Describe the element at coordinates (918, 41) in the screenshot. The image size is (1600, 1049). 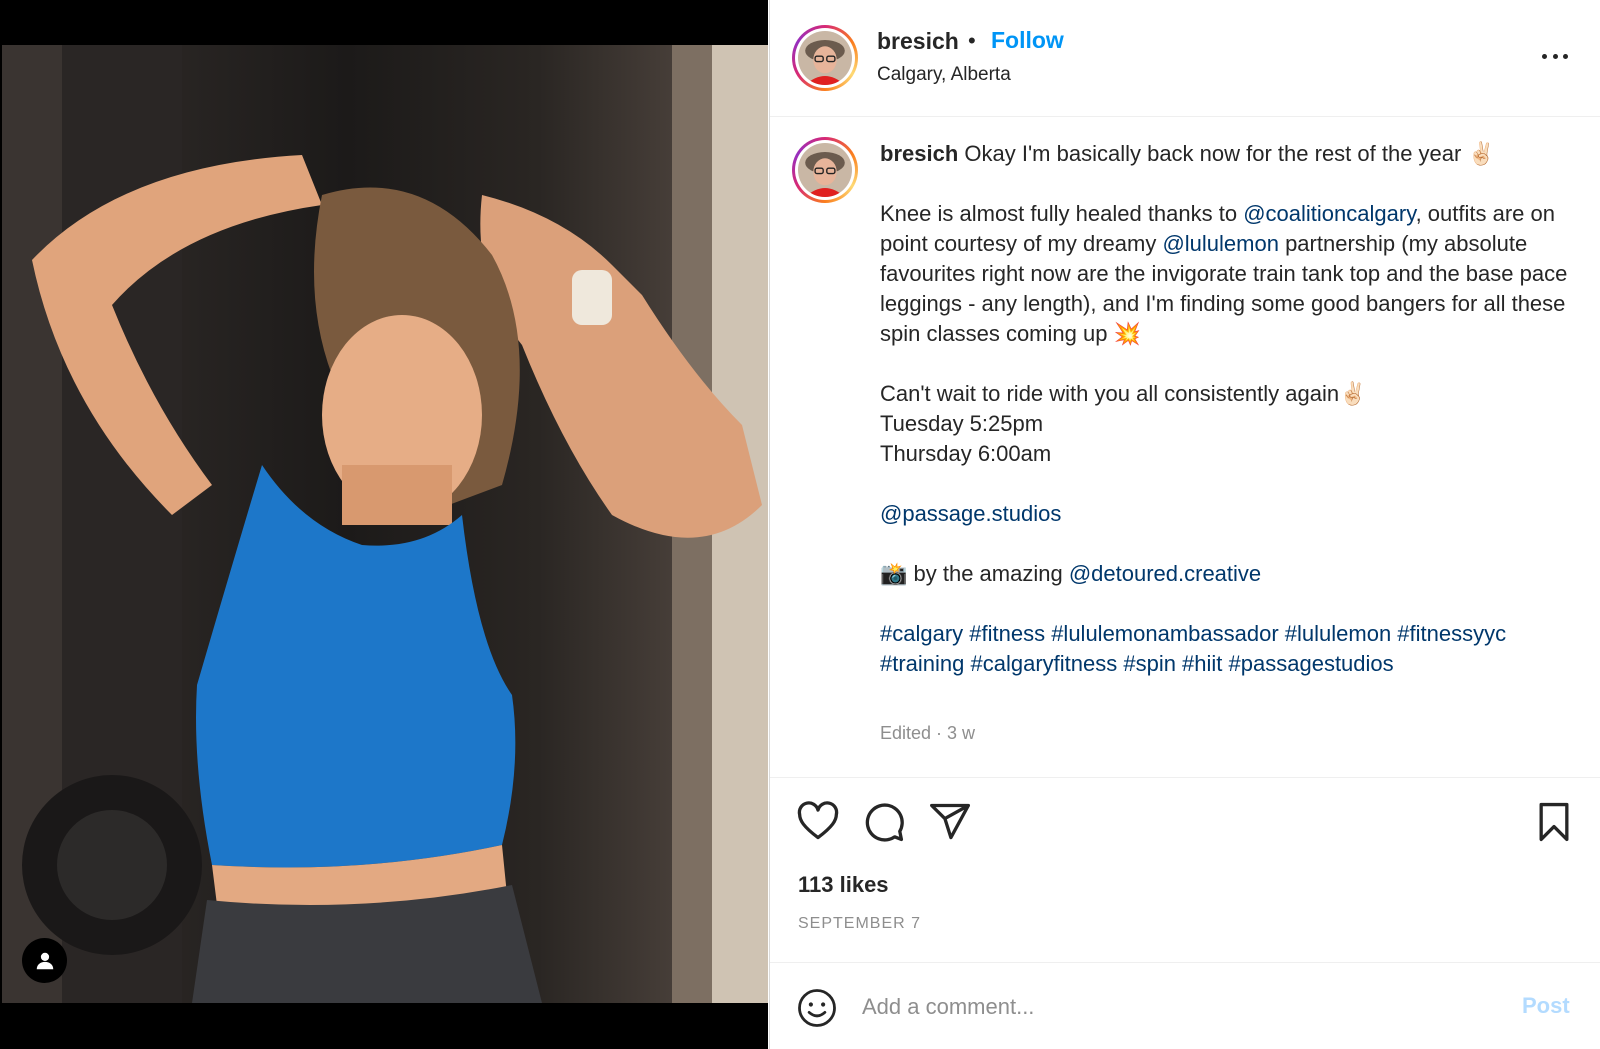
I see `post-username: bresich` at that location.